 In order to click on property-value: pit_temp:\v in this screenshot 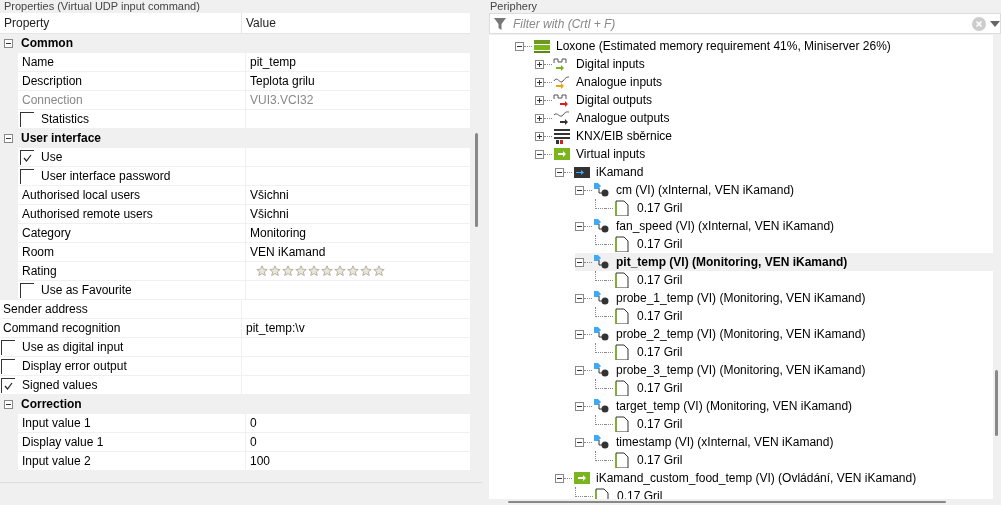, I will do `click(356, 328)`.